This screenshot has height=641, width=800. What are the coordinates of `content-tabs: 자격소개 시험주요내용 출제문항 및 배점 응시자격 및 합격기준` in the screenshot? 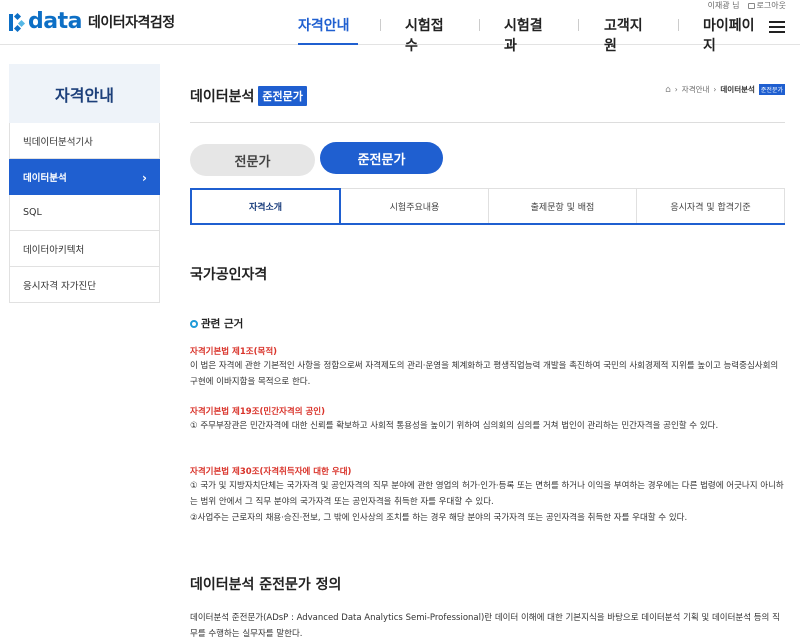 It's located at (487, 206).